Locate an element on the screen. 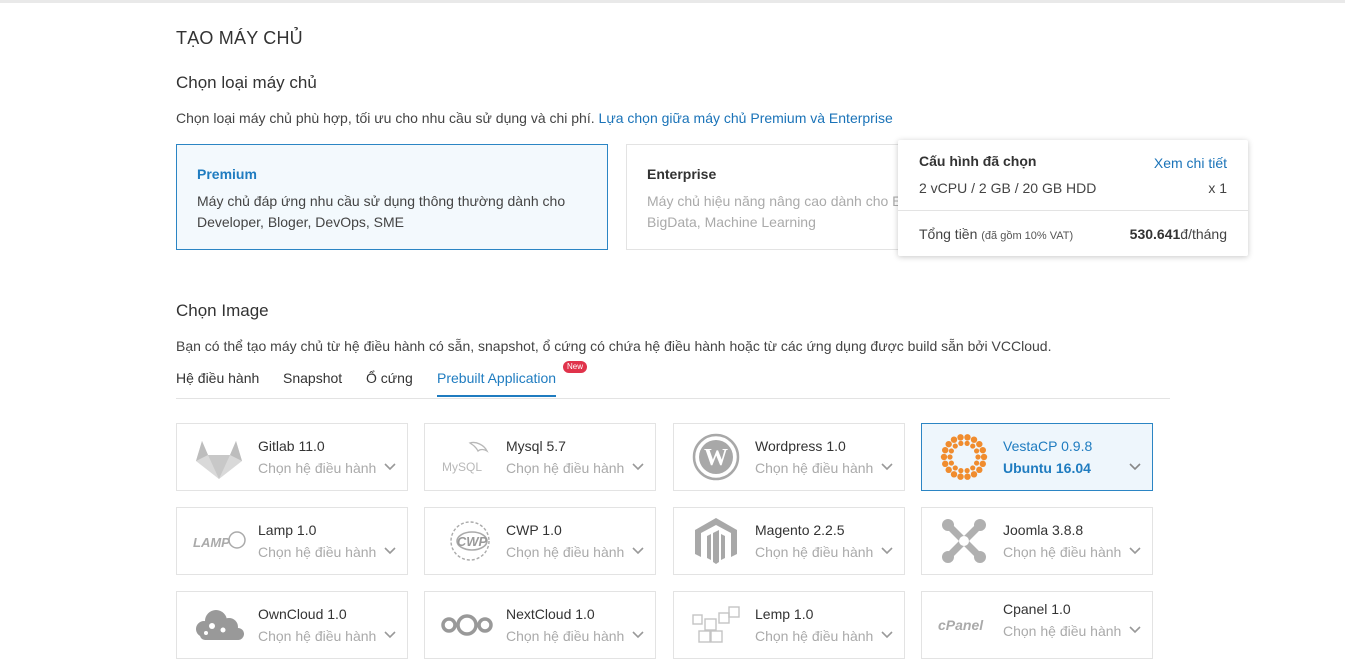 The image size is (1345, 659). server-type-title: Enterprise is located at coordinates (682, 174).